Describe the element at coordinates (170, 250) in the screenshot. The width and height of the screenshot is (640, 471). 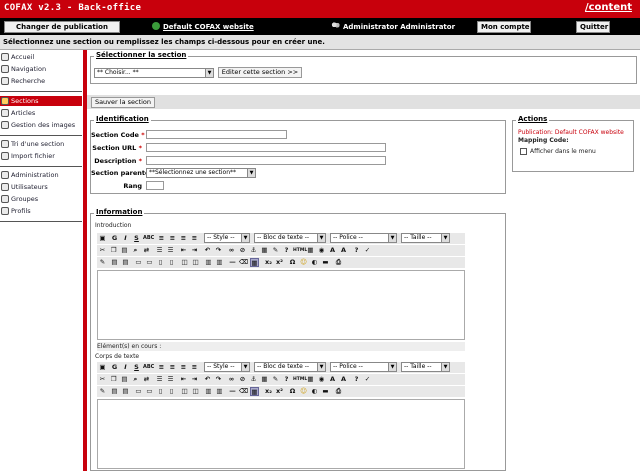
I see `numbered-list-icon: ☰` at that location.